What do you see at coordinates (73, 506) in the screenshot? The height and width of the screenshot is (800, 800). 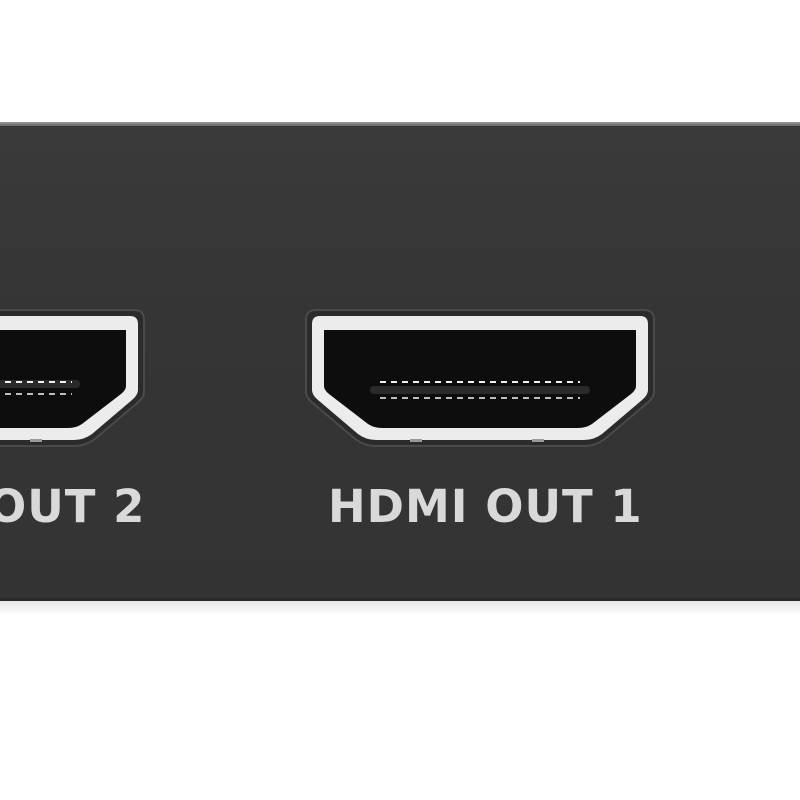 I see `hdmi-out-2-label: OUT 2` at bounding box center [73, 506].